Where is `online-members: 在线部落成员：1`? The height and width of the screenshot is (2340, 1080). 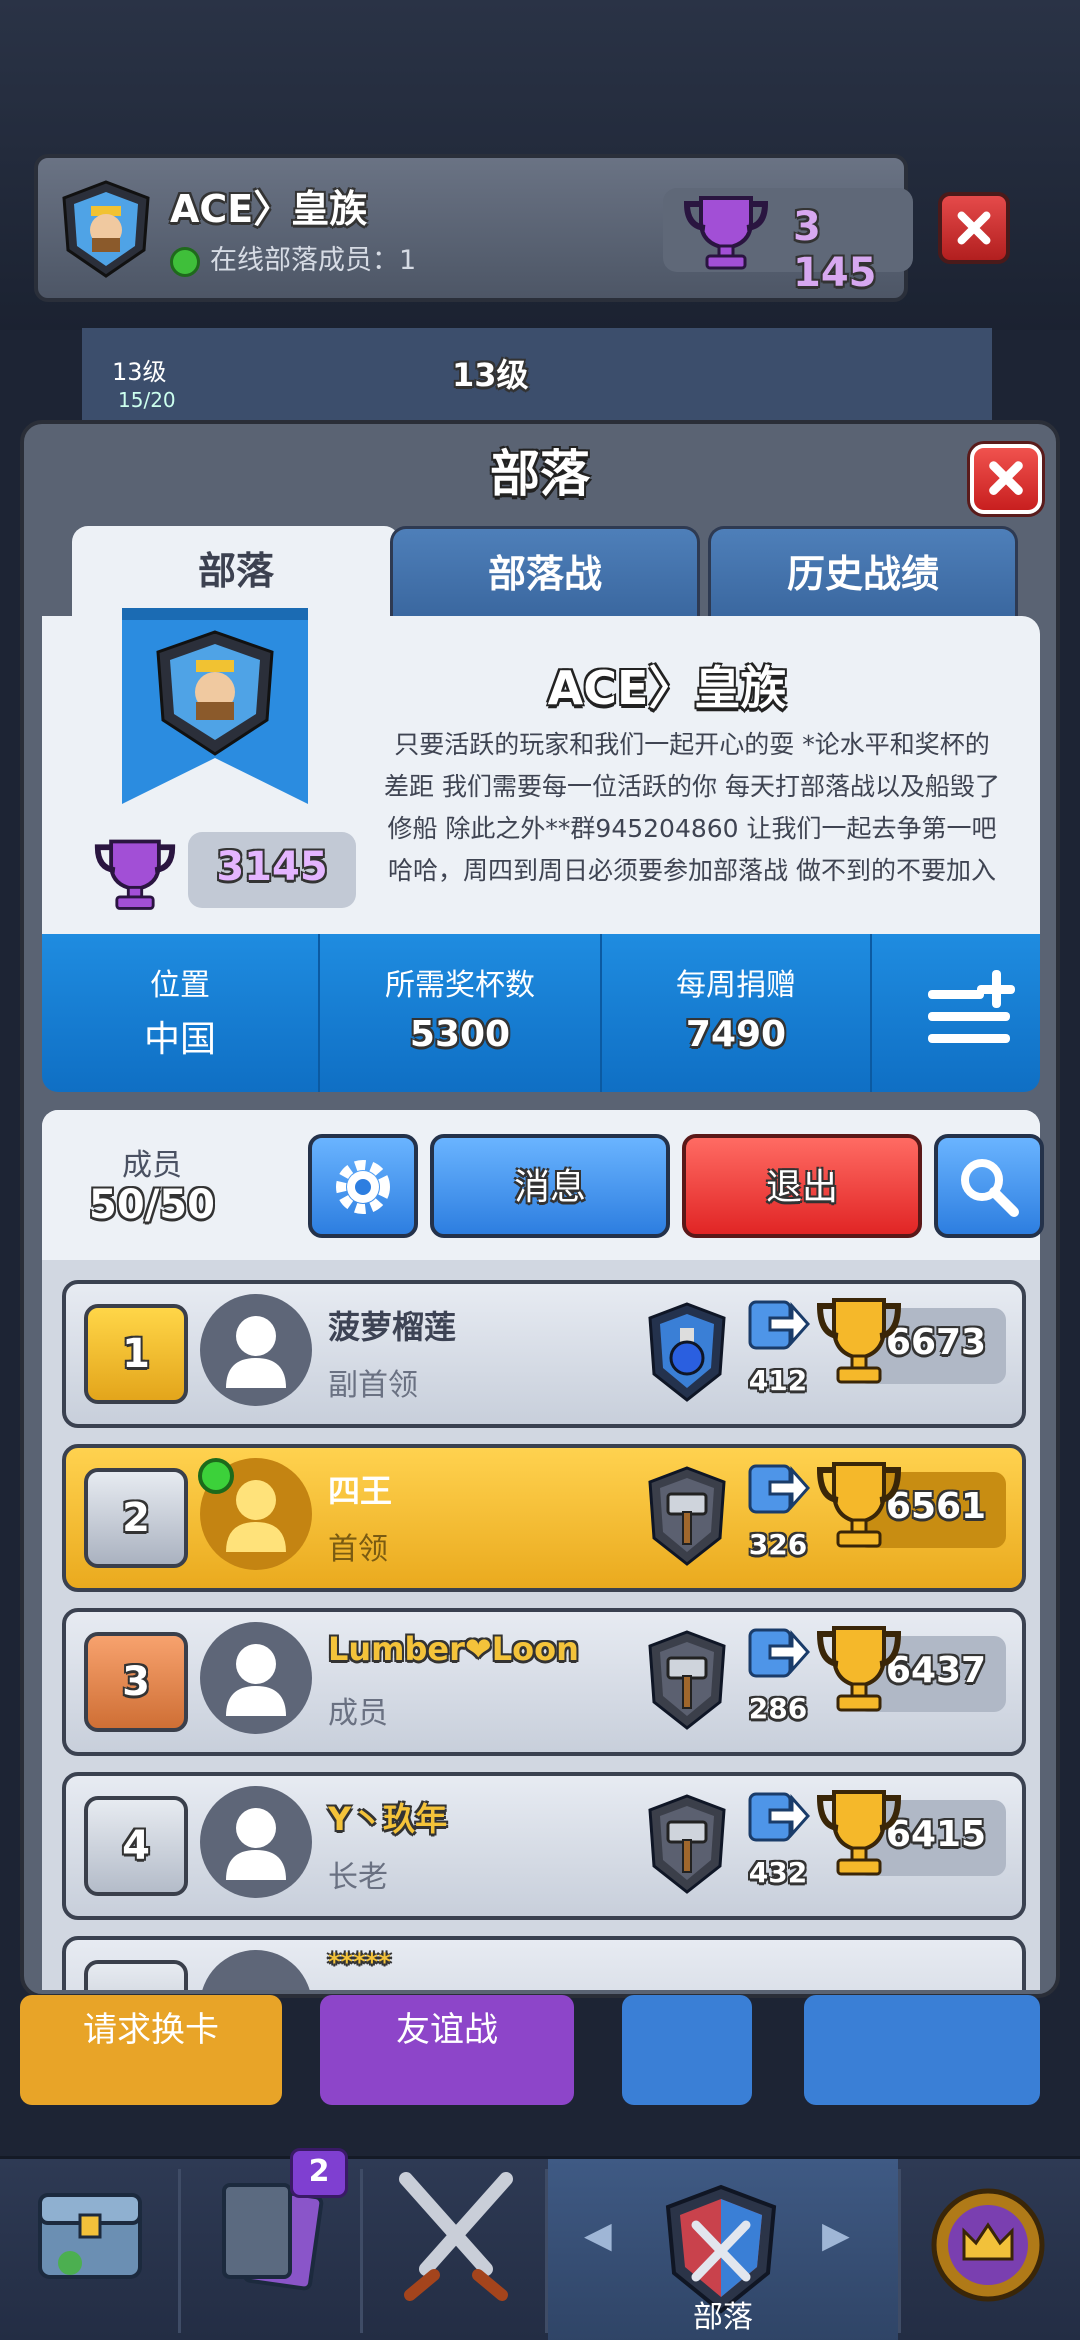 online-members: 在线部落成员：1 is located at coordinates (293, 257).